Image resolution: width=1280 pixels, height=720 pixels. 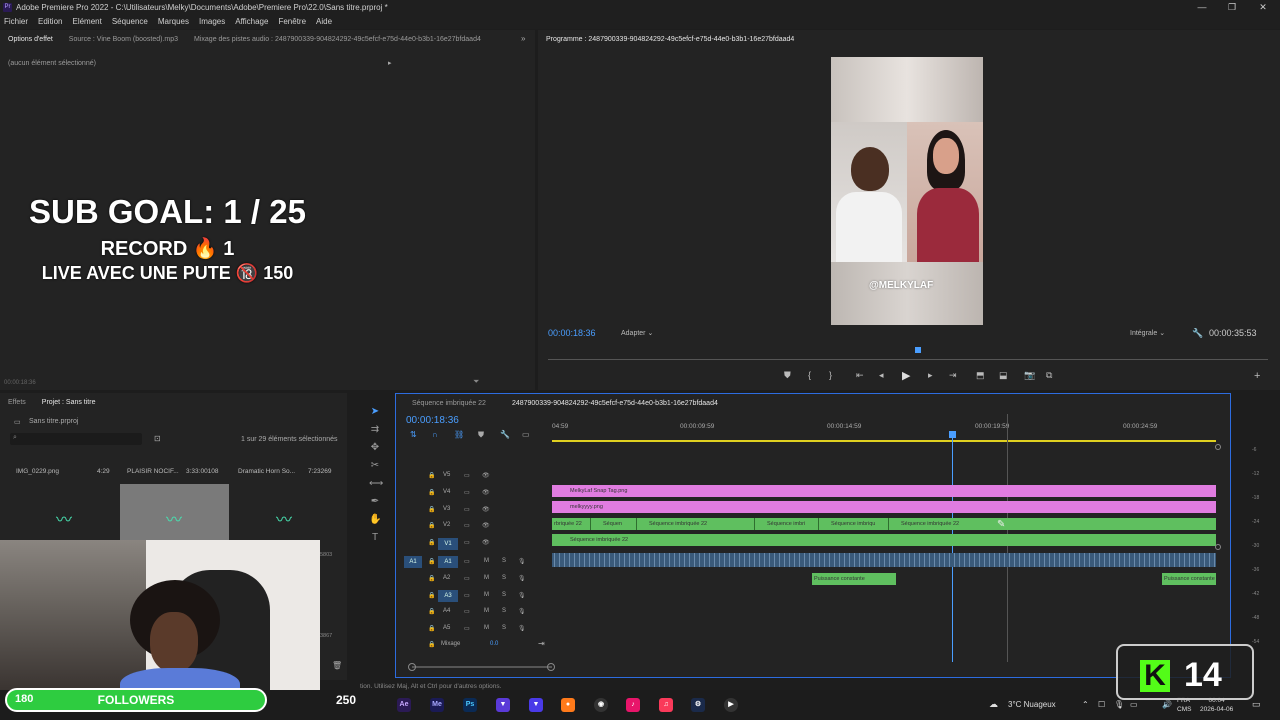 What do you see at coordinates (1202, 7) in the screenshot?
I see `minimize-button: —` at bounding box center [1202, 7].